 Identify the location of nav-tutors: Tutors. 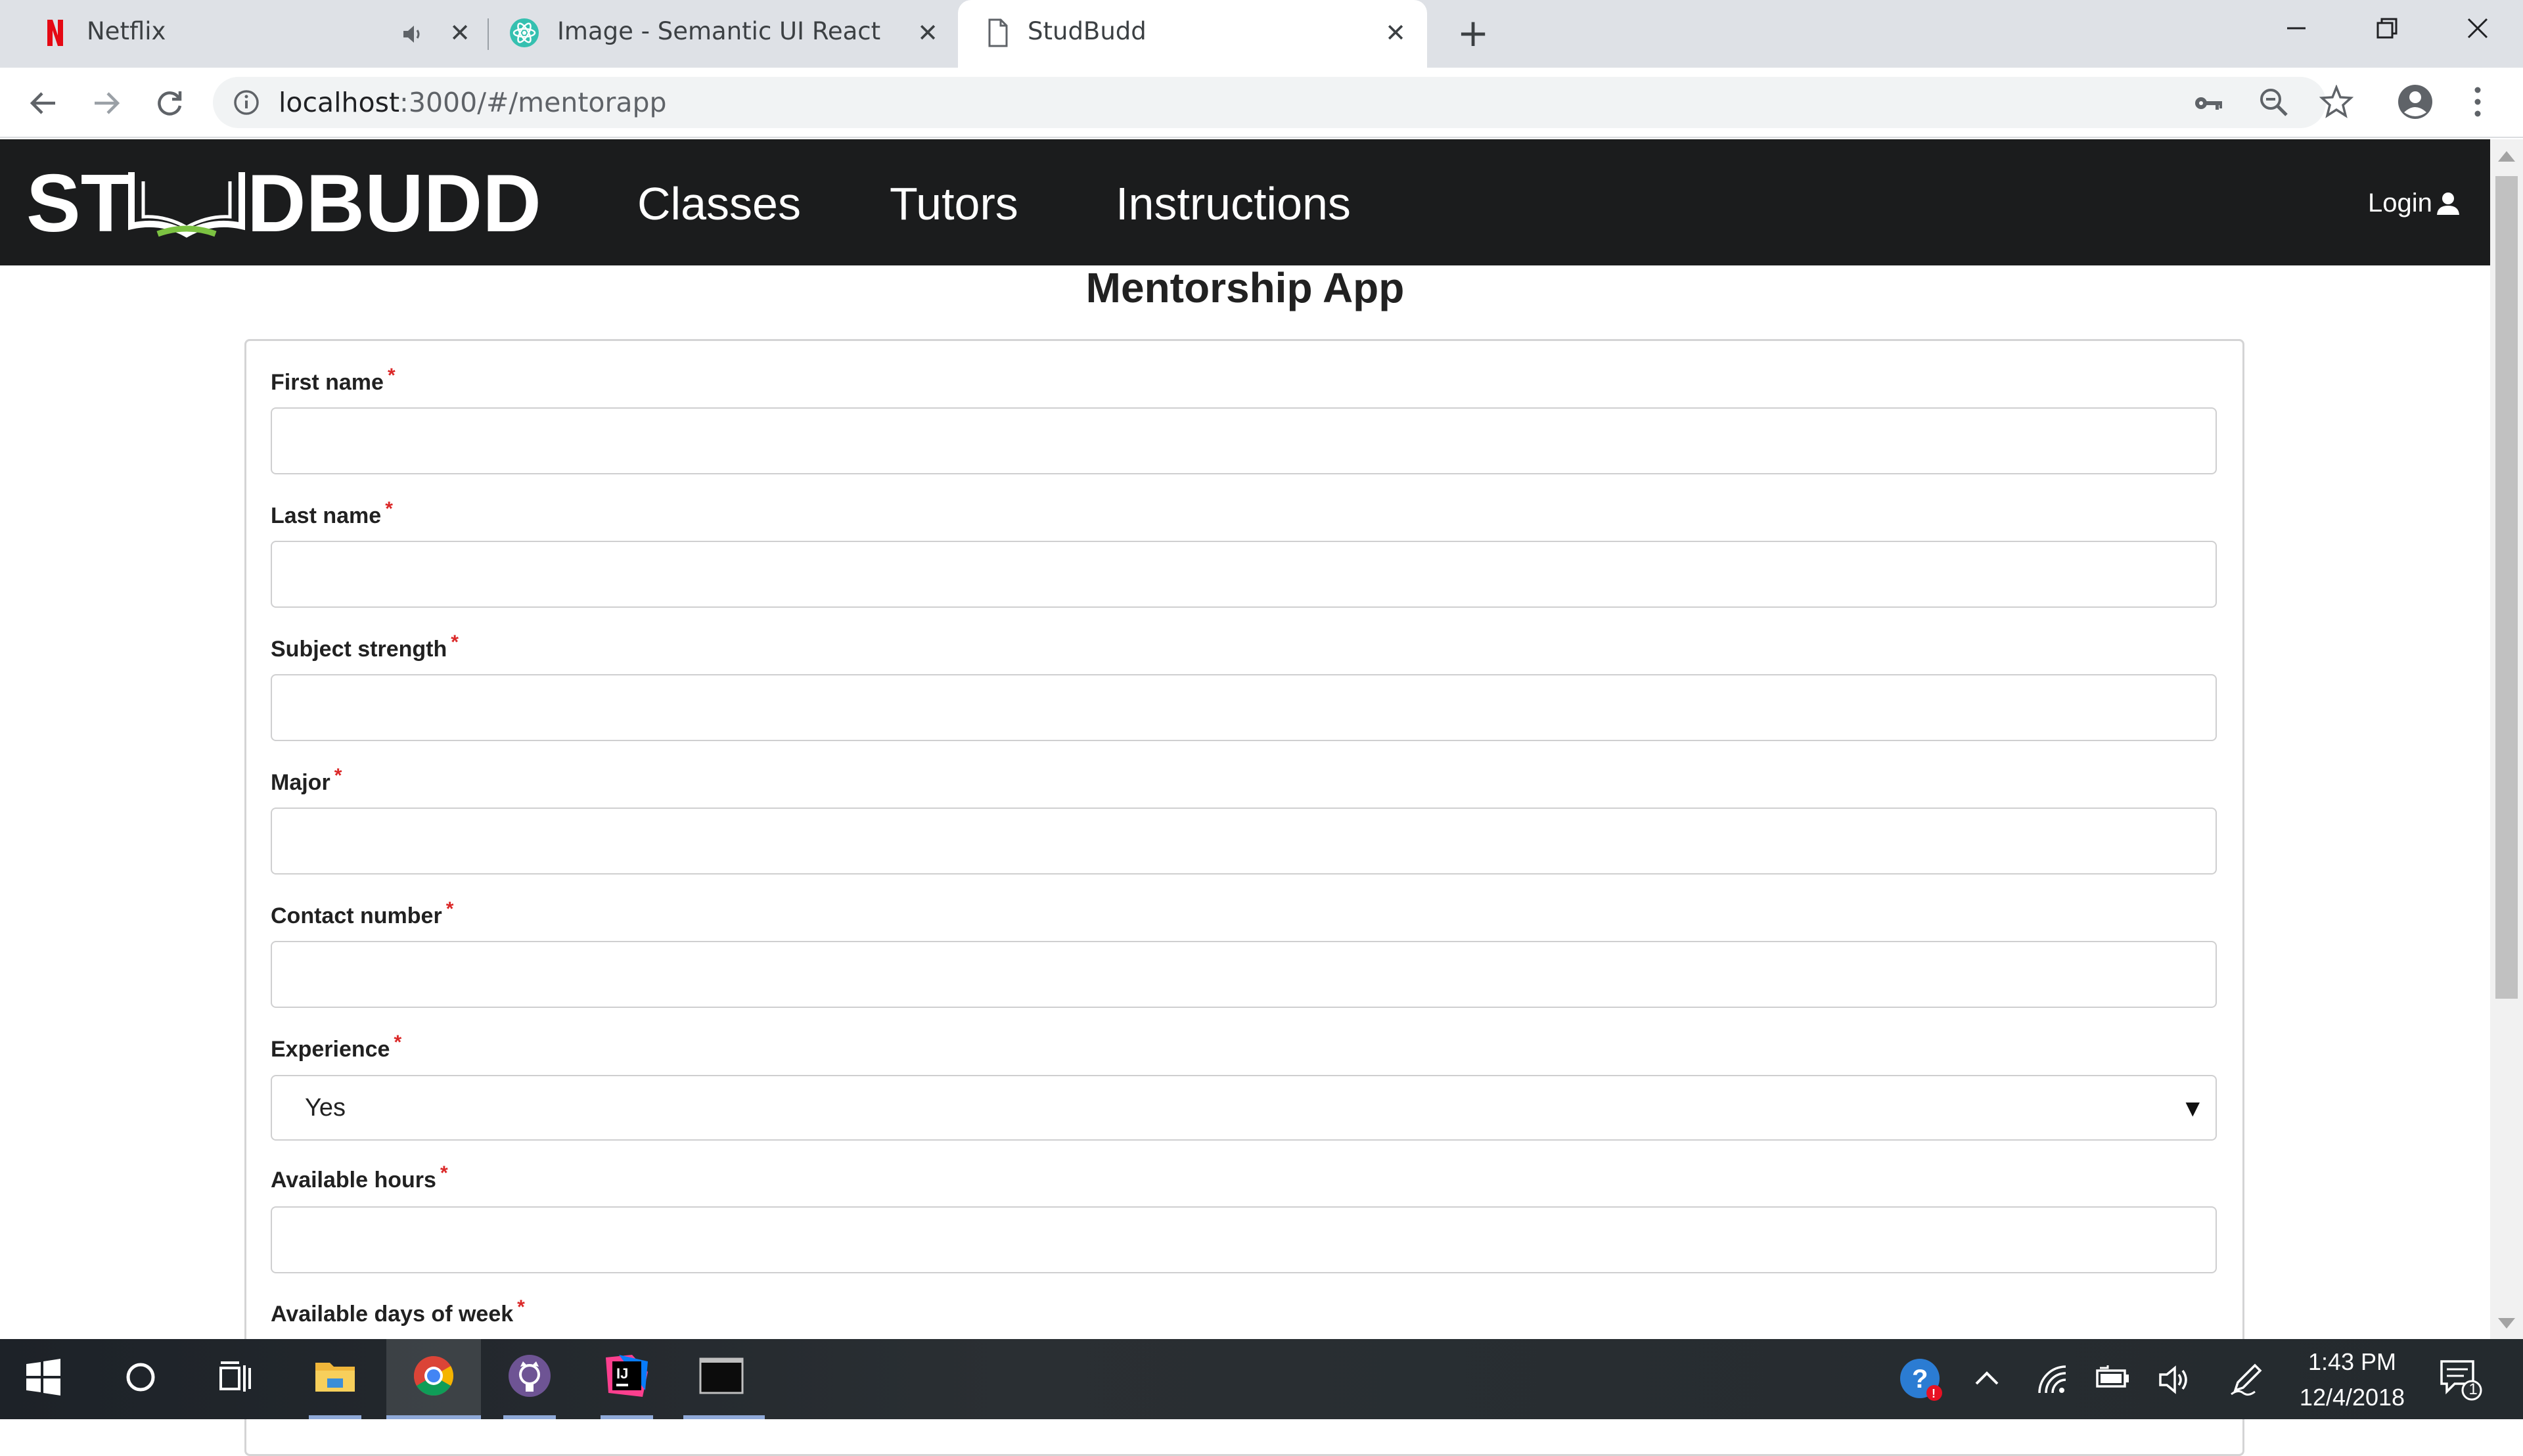
(954, 203).